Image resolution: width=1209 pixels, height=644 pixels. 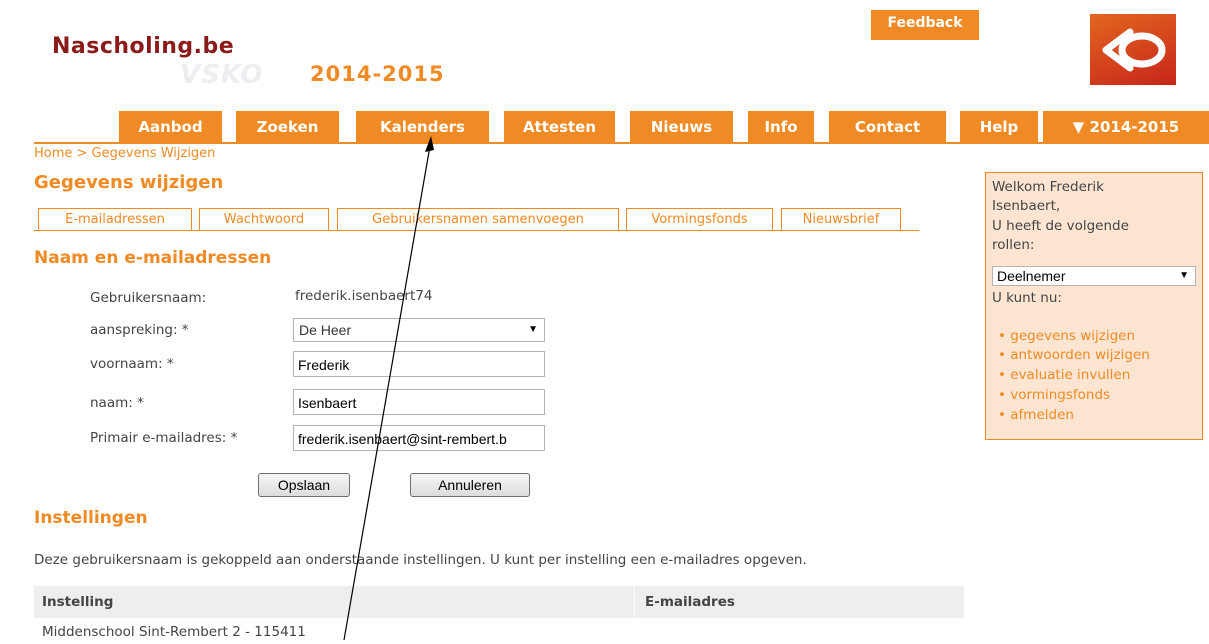 I want to click on arrow-loop-icon, so click(x=1134, y=50).